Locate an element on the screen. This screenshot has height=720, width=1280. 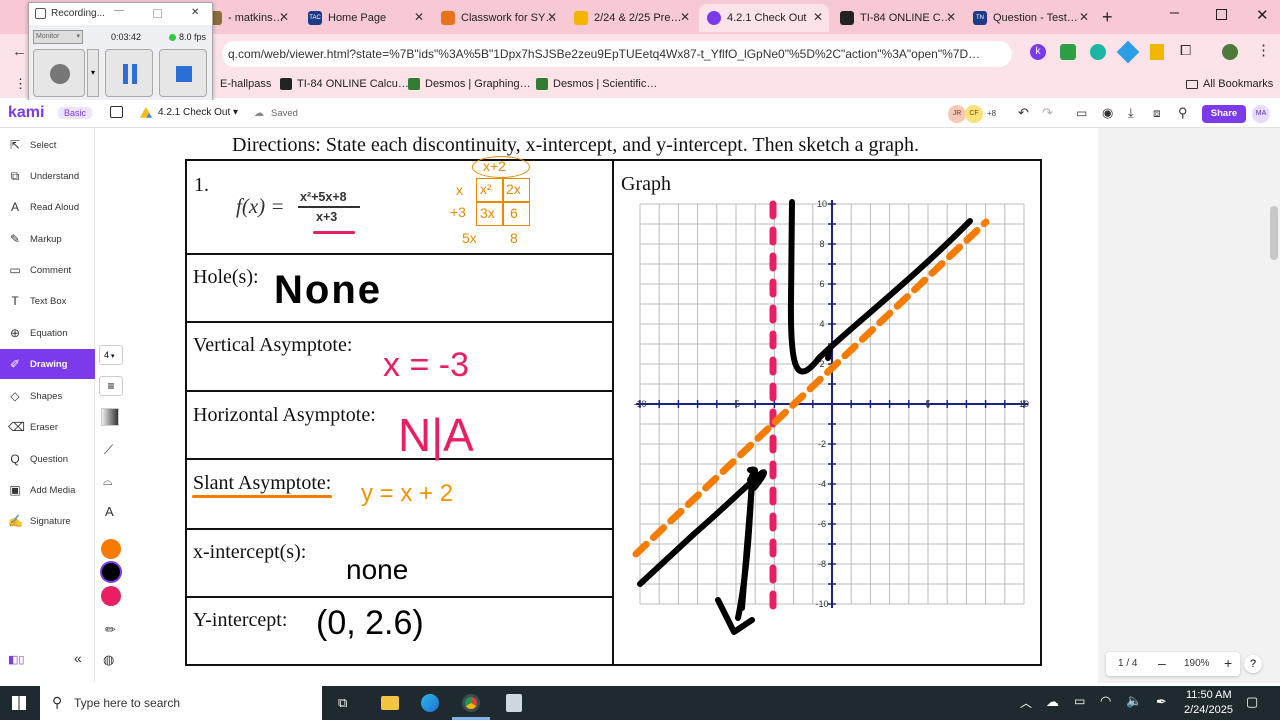
sidebar-item-add-media: ▣ Add Media is located at coordinates (47, 490).